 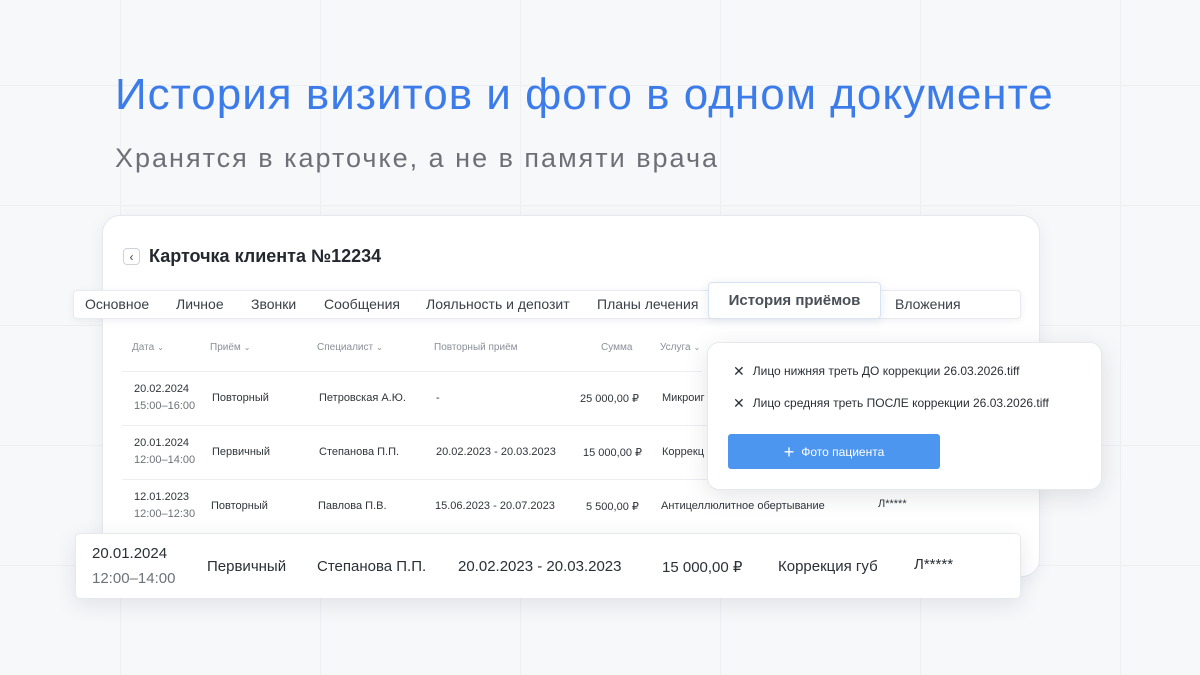 What do you see at coordinates (789, 451) in the screenshot?
I see `plus-icon: +` at bounding box center [789, 451].